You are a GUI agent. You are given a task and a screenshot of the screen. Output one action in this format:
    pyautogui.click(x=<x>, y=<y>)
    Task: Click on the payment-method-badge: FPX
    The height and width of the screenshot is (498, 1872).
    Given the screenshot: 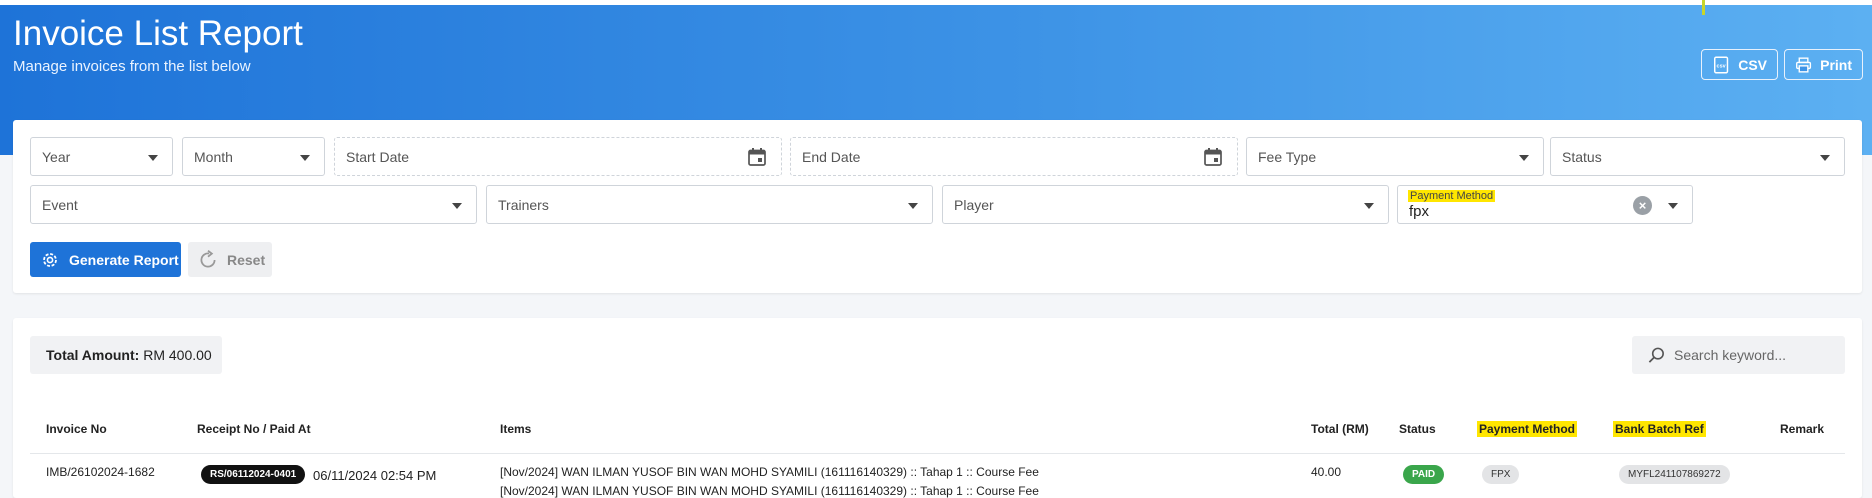 What is the action you would take?
    pyautogui.click(x=1501, y=474)
    